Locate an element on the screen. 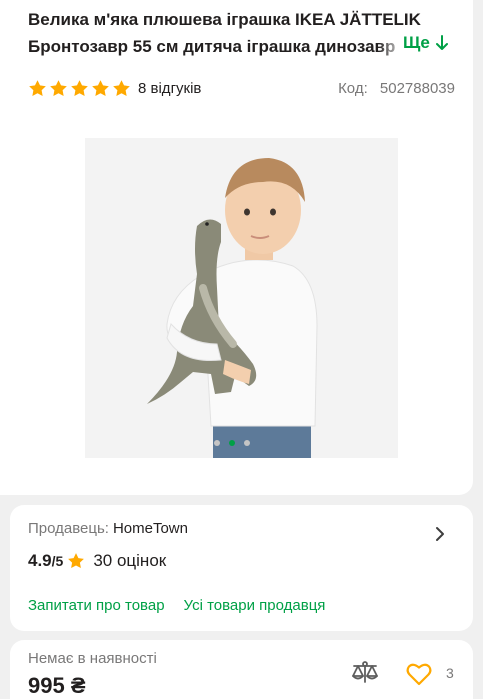  seller-links: Запитати про товар Усі товари продавця is located at coordinates (176, 605).